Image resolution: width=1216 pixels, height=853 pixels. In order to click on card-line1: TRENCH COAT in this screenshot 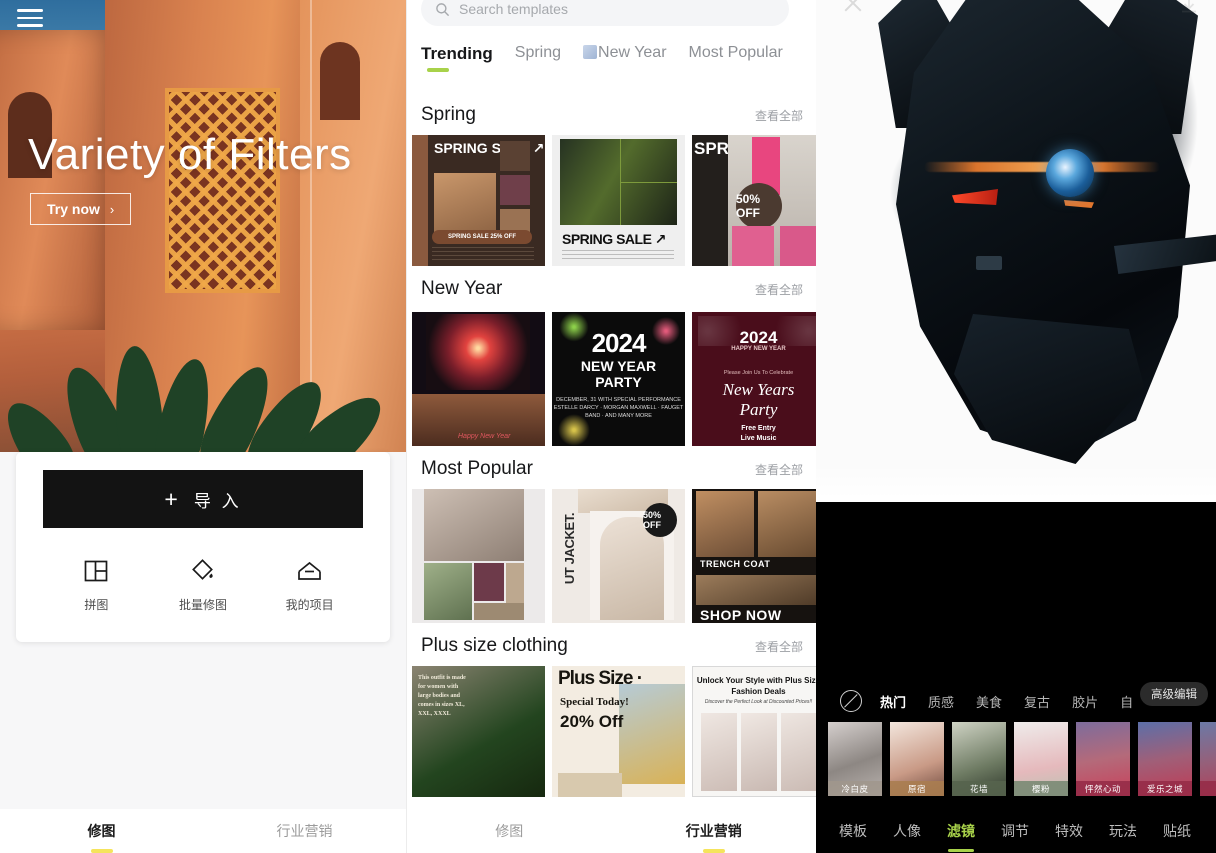, I will do `click(735, 564)`.